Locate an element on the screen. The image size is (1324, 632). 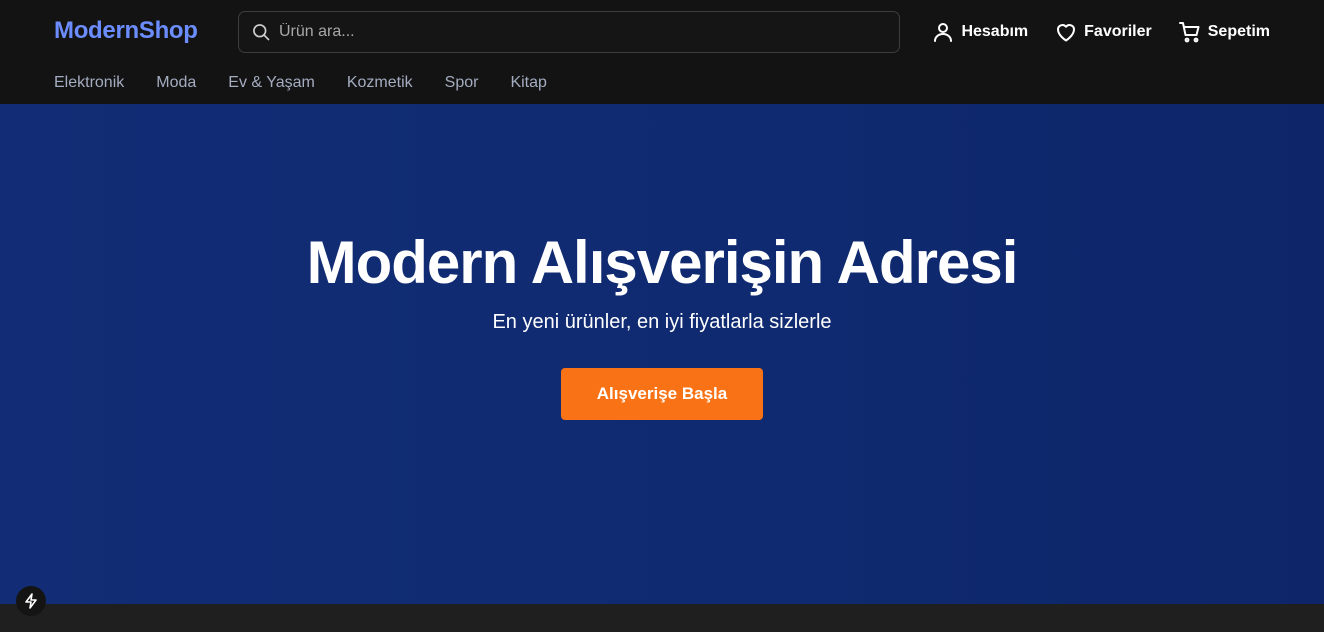
hero-title: Modern Alışverişin Adresi is located at coordinates (662, 262).